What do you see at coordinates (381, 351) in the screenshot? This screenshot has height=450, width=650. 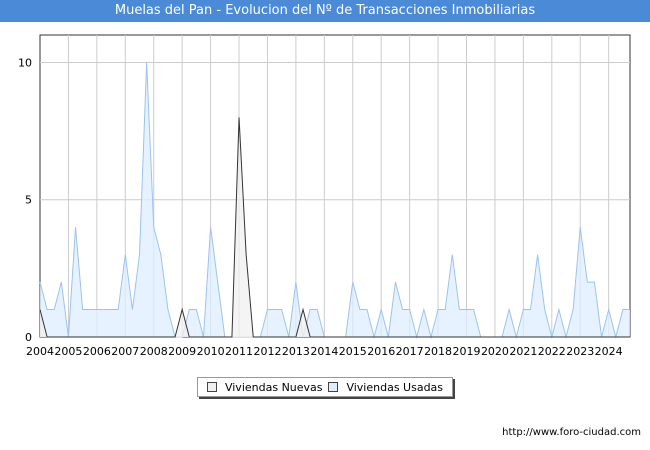 I see `x-tick-label: 2016` at bounding box center [381, 351].